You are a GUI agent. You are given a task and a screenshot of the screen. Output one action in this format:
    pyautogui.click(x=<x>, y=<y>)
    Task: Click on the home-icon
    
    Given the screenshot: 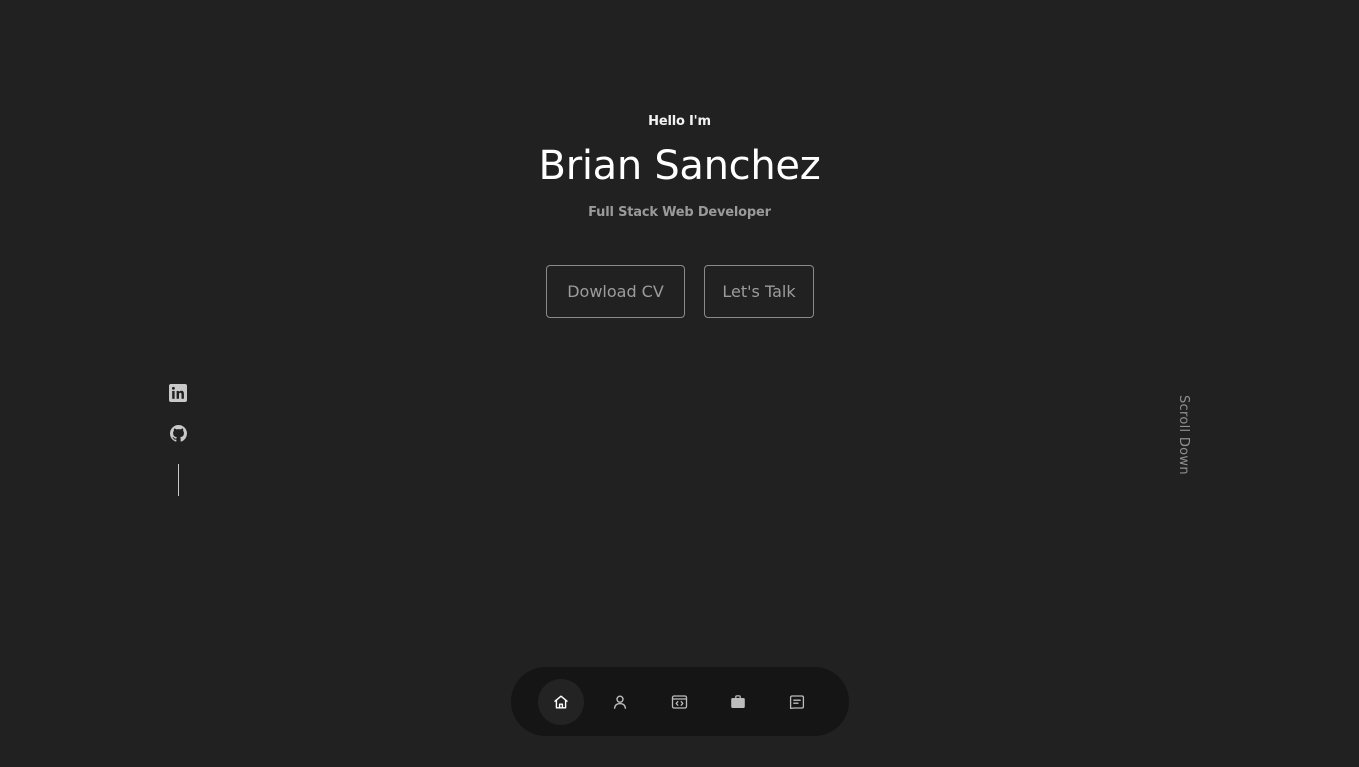 What is the action you would take?
    pyautogui.click(x=561, y=702)
    